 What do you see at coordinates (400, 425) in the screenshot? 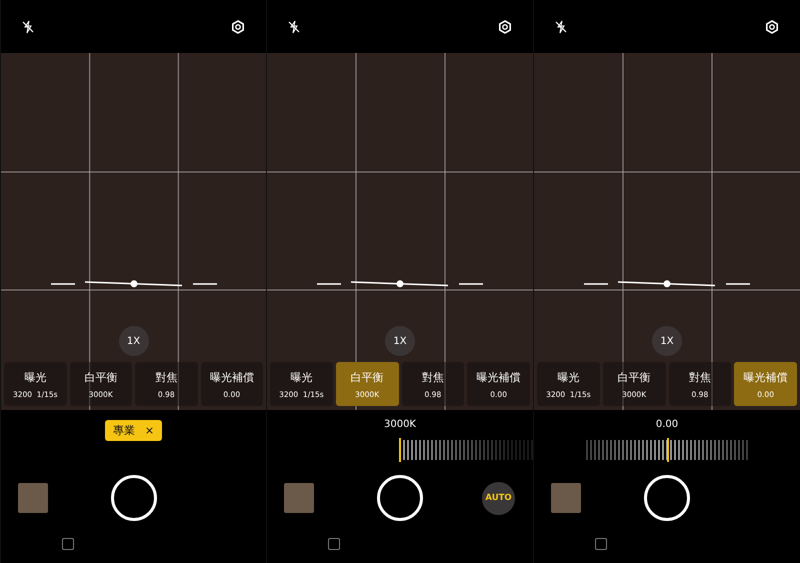
I see `value-reading: 3000K` at bounding box center [400, 425].